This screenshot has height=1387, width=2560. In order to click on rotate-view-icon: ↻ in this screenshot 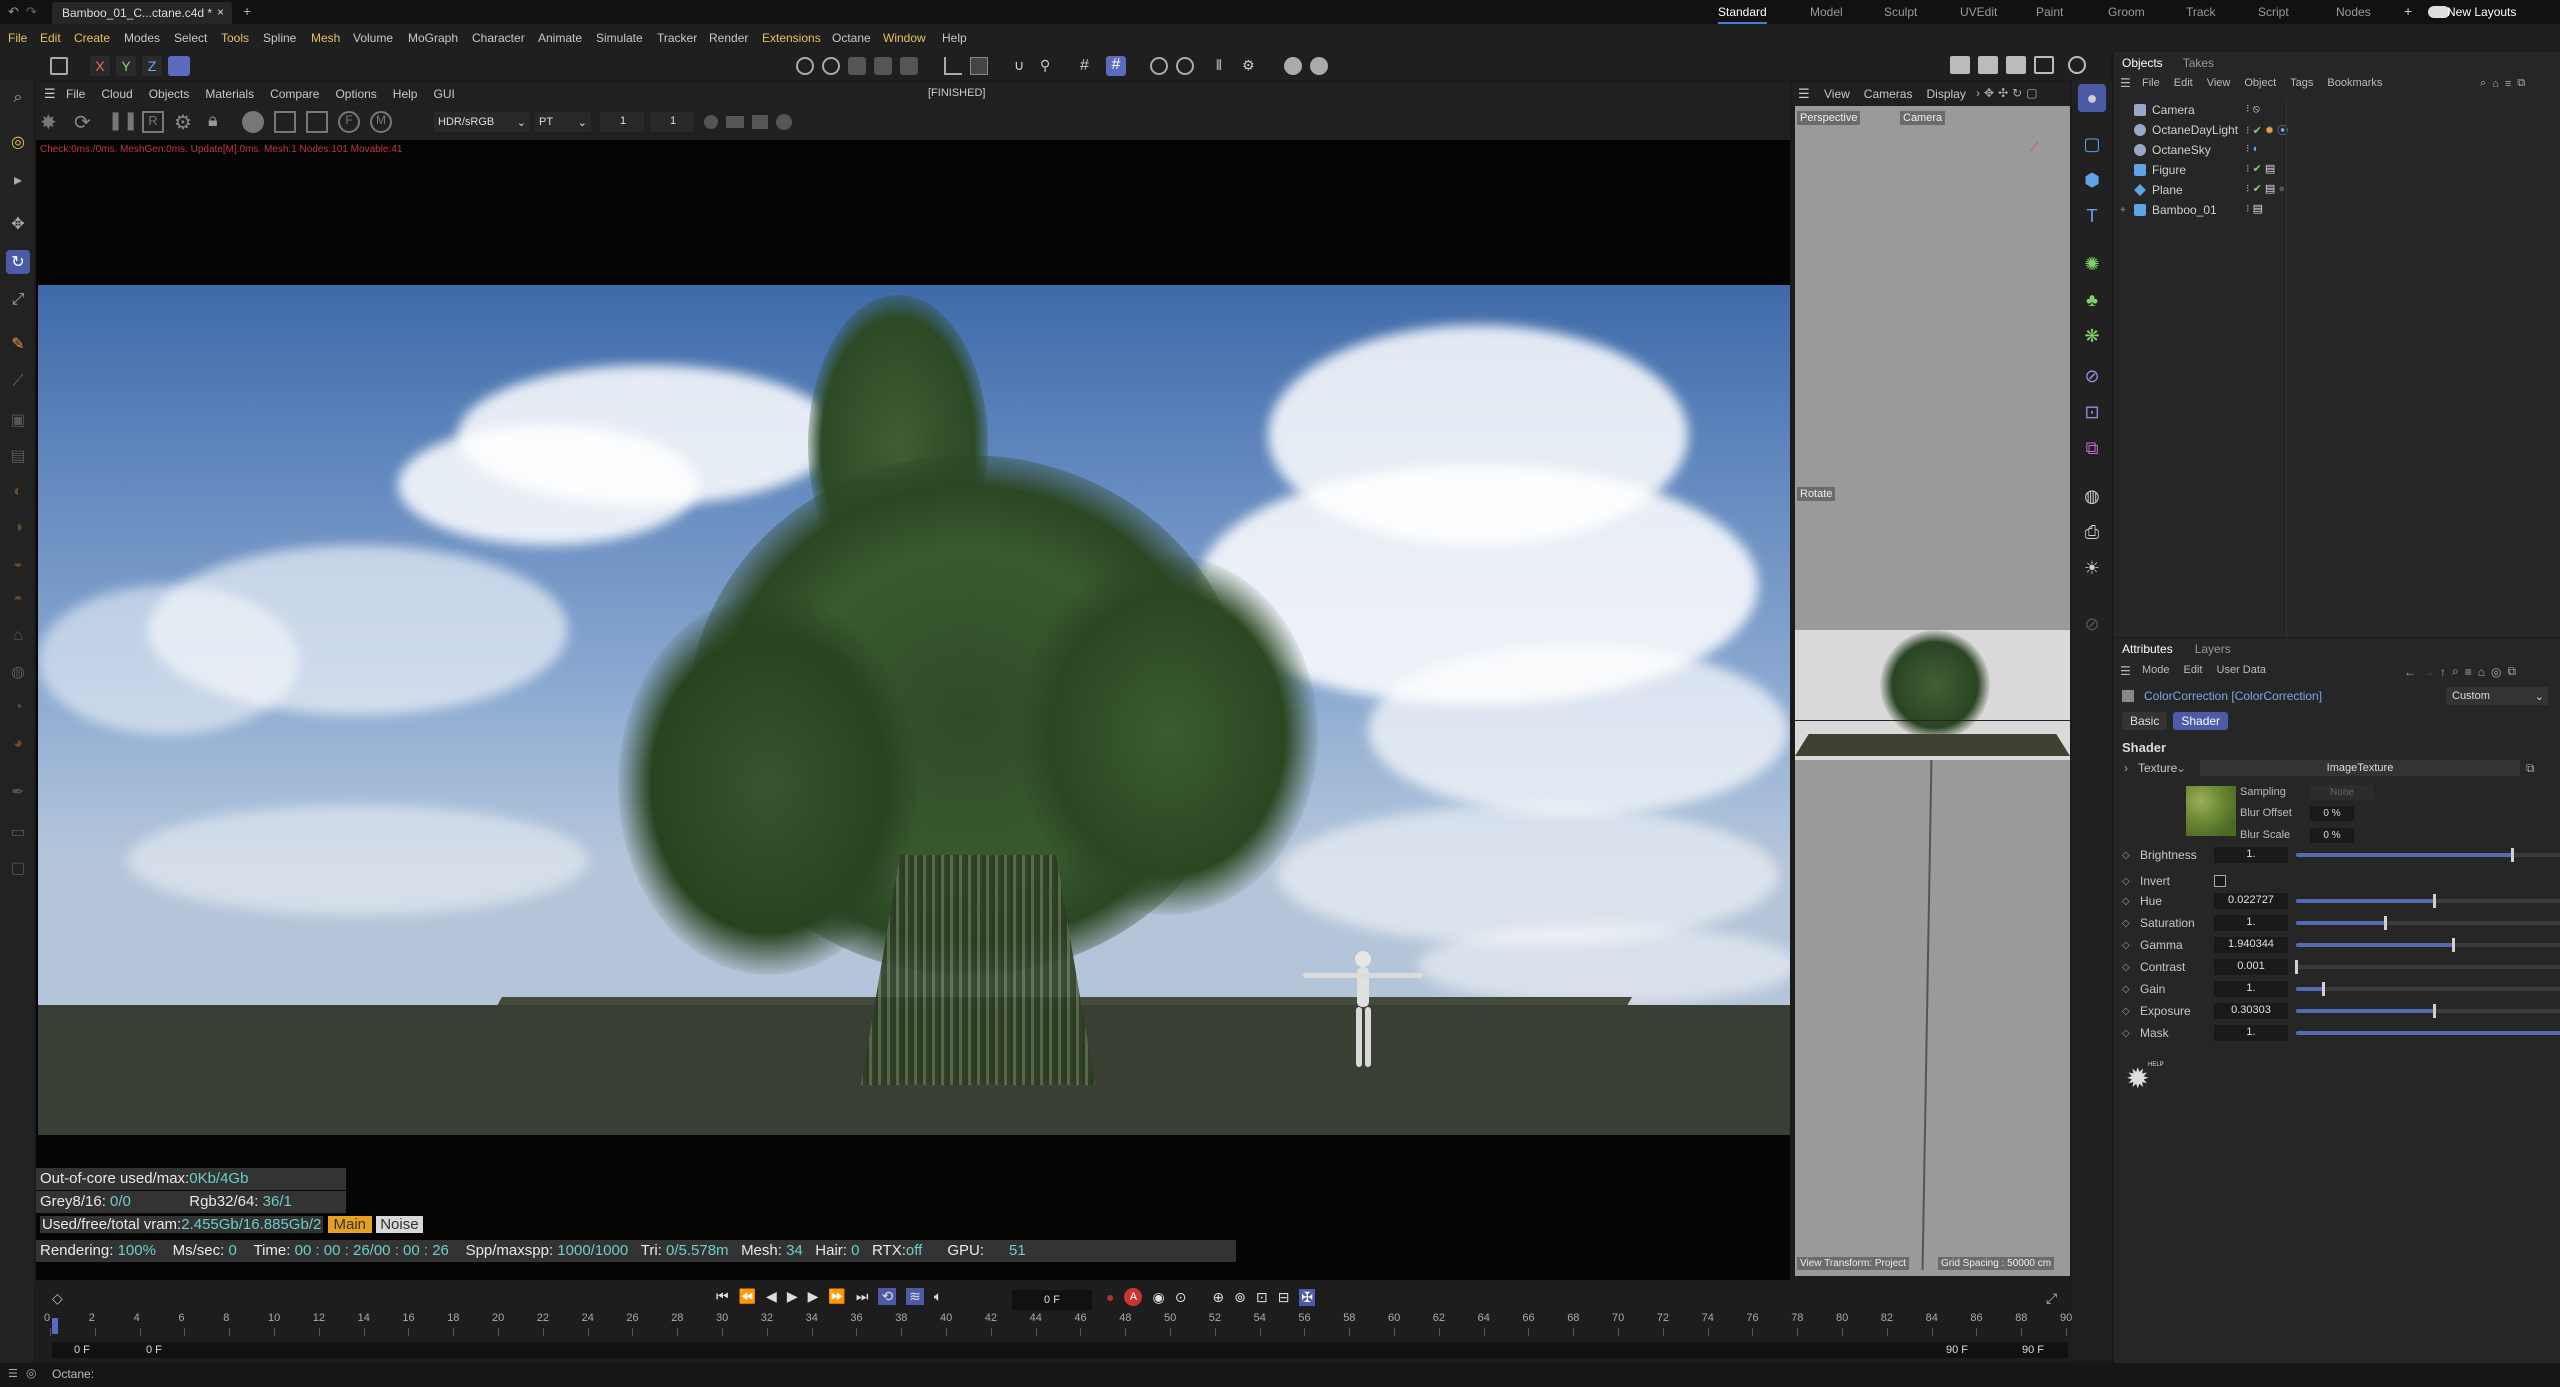, I will do `click(2017, 93)`.